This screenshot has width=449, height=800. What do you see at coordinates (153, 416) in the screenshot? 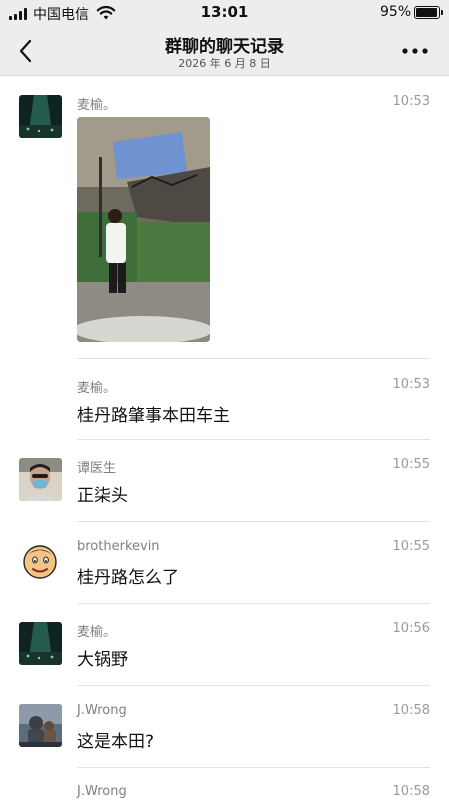
I see `message-text: 桂丹路肇事本田车主` at bounding box center [153, 416].